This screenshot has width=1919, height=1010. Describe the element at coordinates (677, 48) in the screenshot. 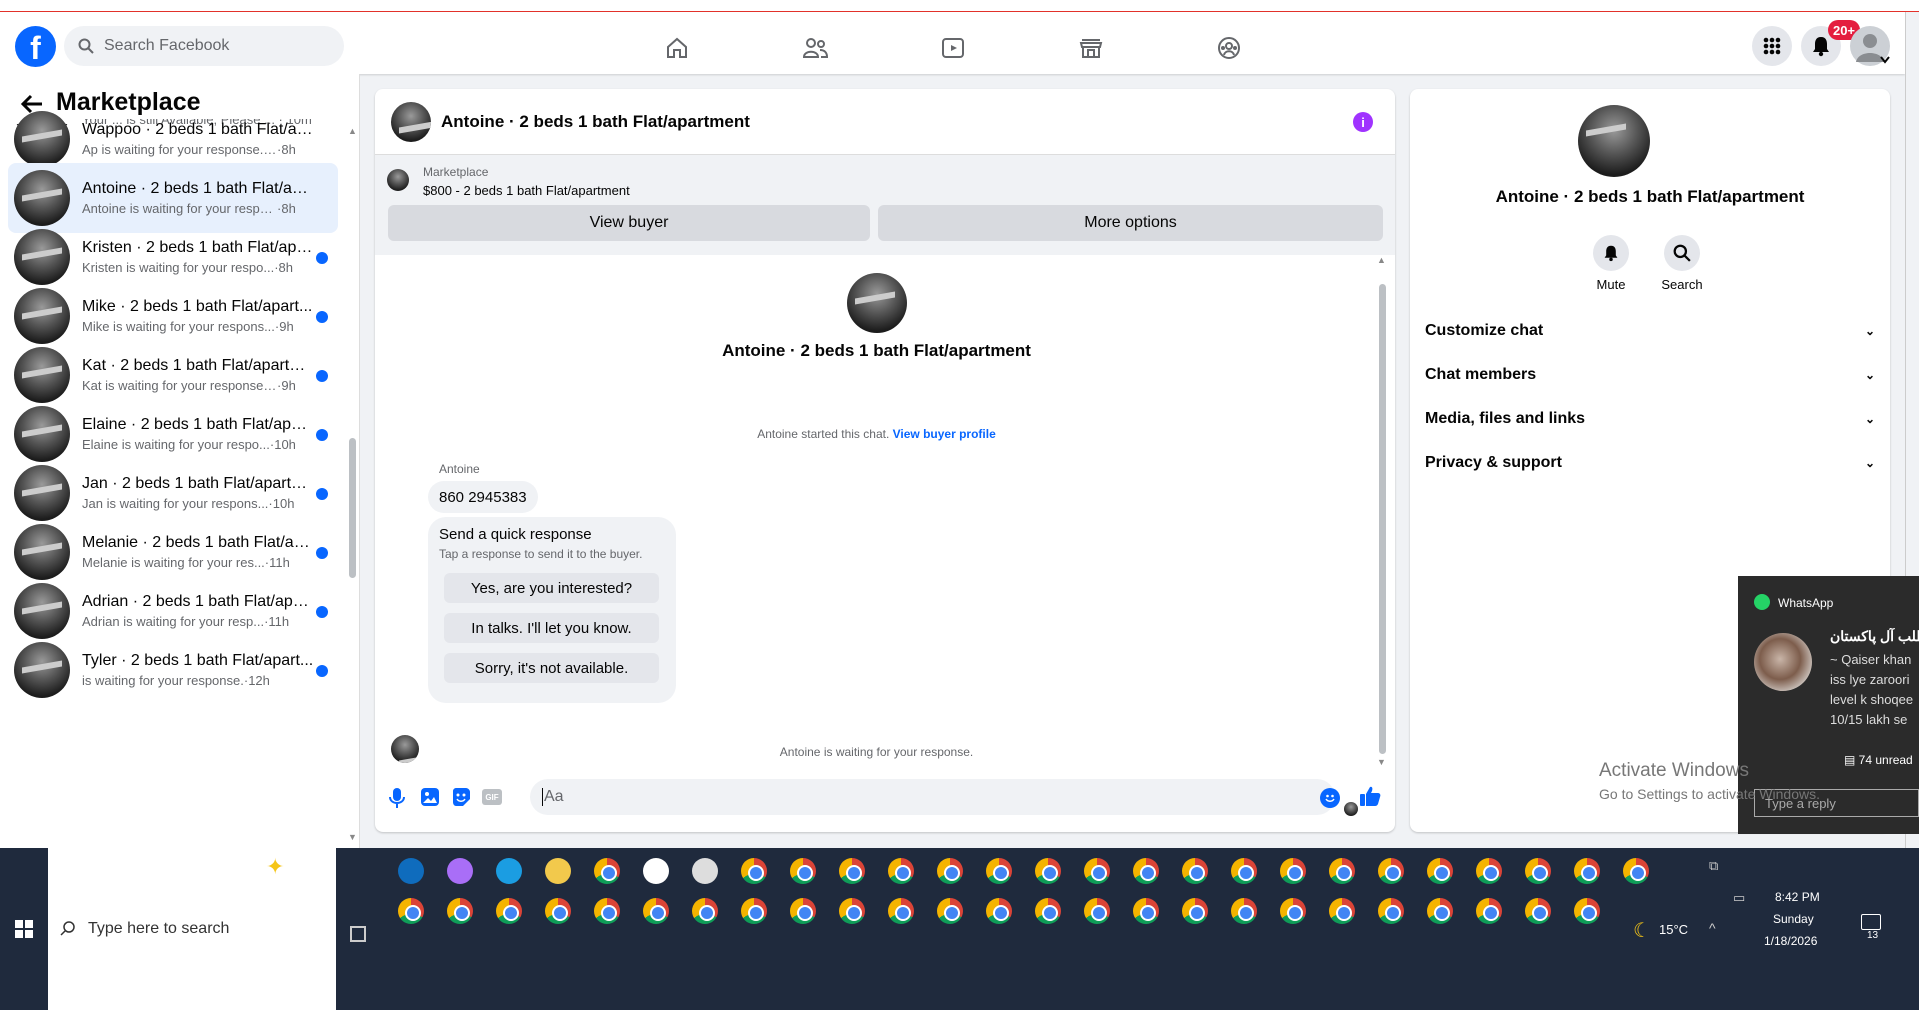

I see `home-icon` at that location.